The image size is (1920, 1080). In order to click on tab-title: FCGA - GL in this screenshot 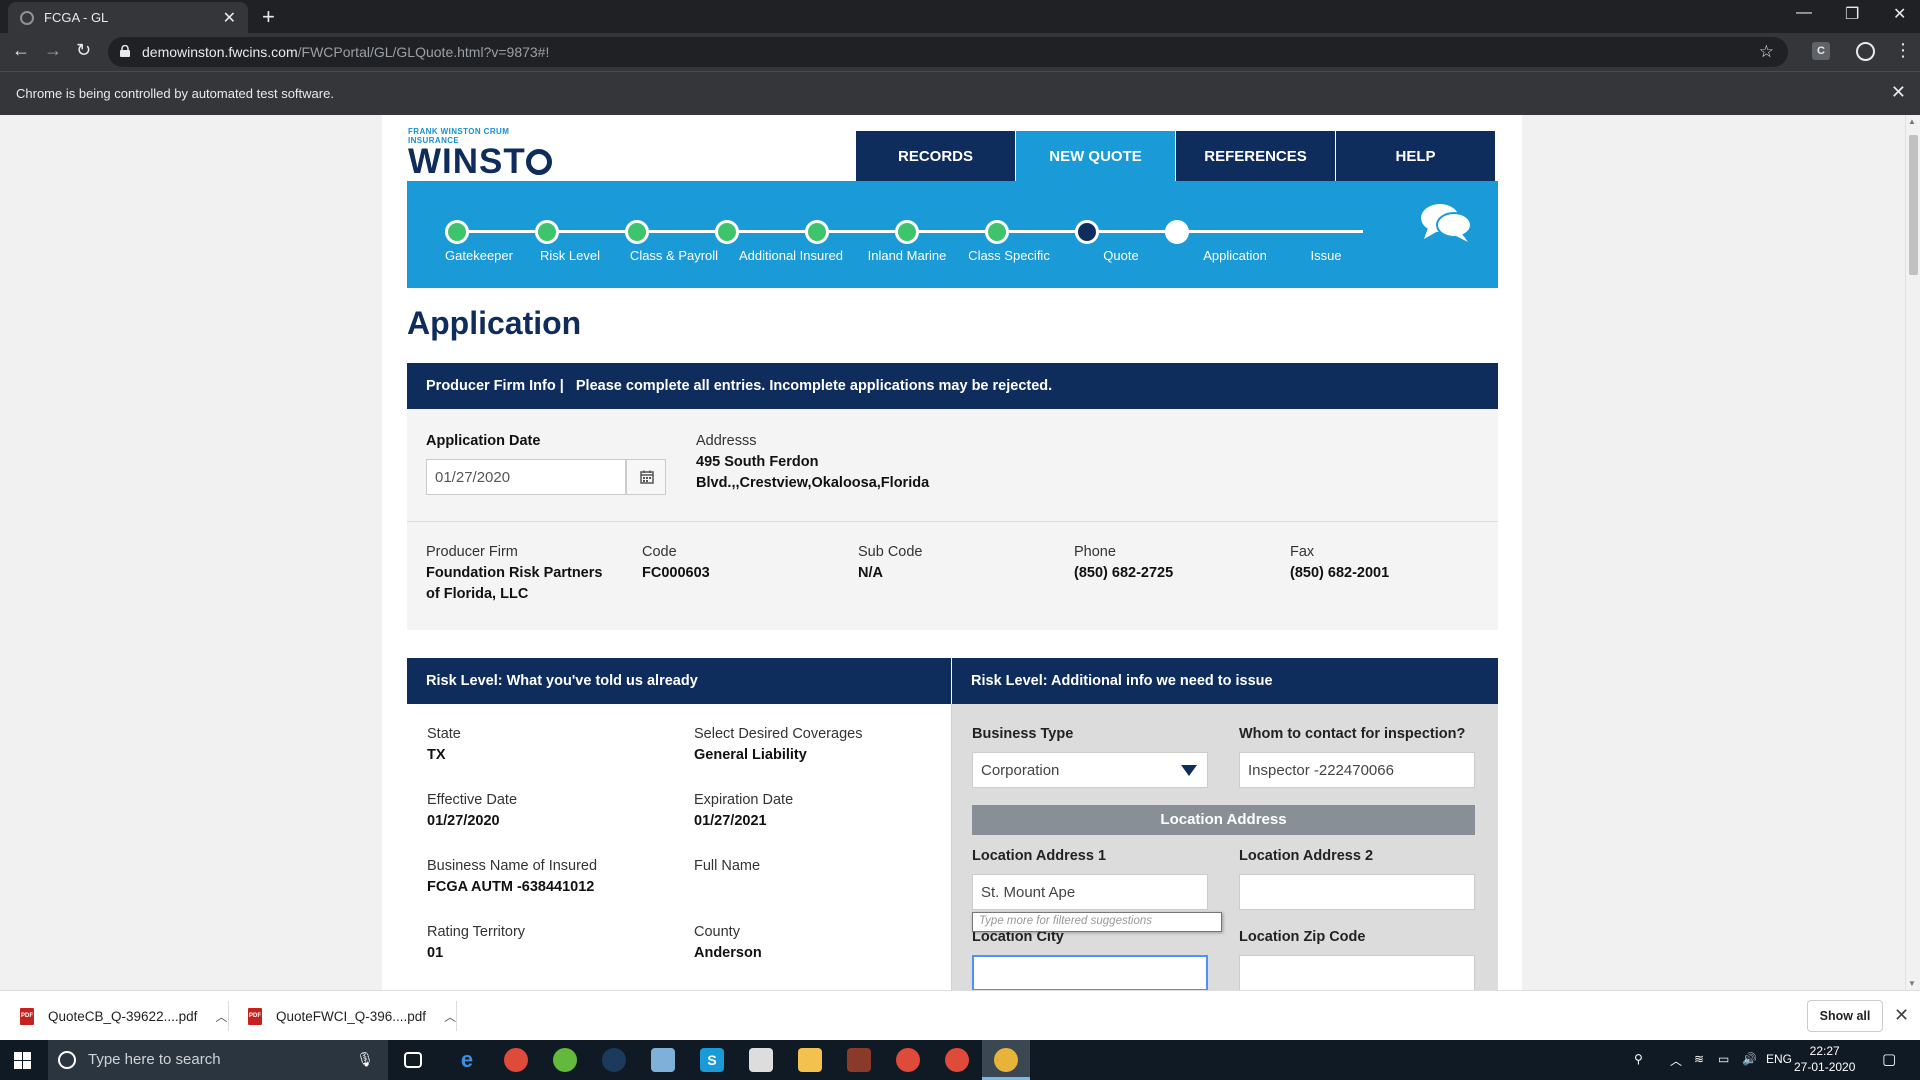, I will do `click(76, 17)`.